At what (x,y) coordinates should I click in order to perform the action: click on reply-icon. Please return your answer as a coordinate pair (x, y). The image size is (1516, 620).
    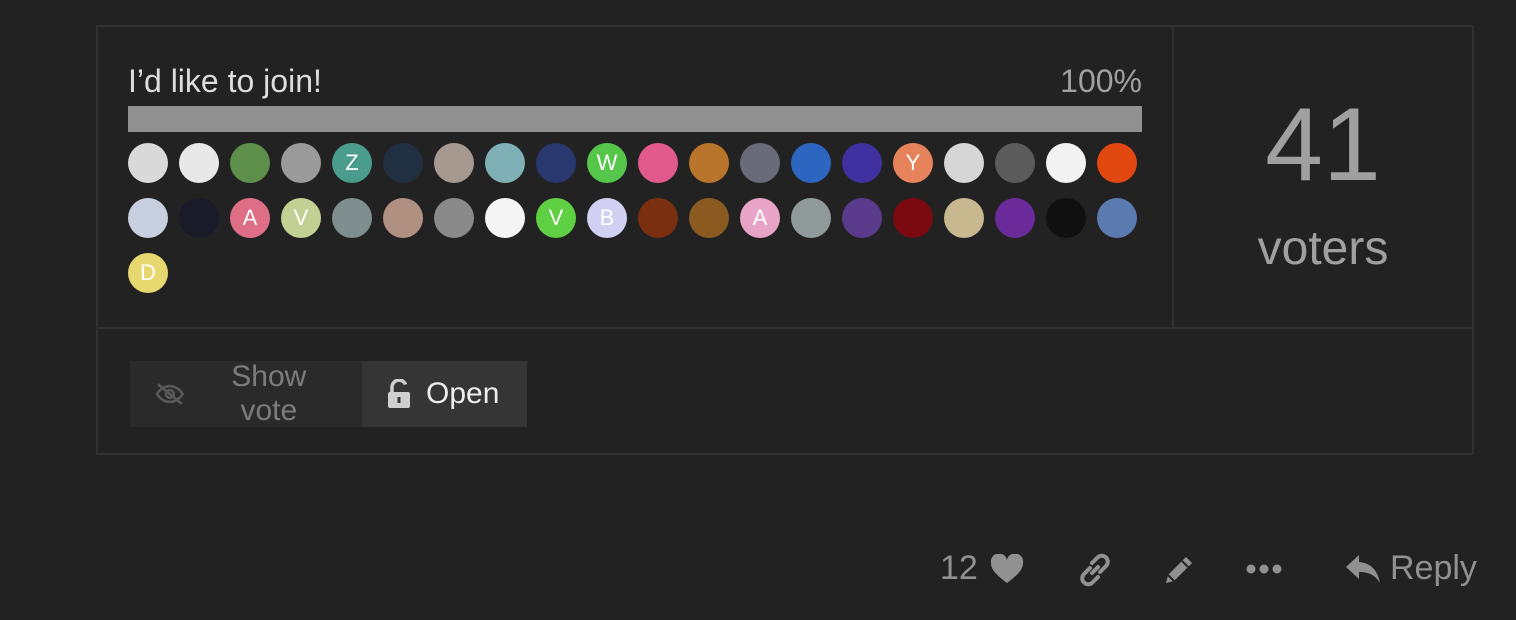
    Looking at the image, I should click on (1363, 568).